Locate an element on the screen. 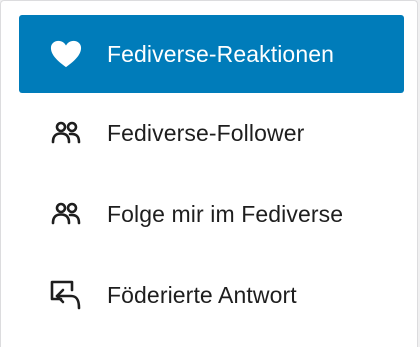 This screenshot has height=347, width=420. menu-item-label: Föderierte Antwort is located at coordinates (202, 294).